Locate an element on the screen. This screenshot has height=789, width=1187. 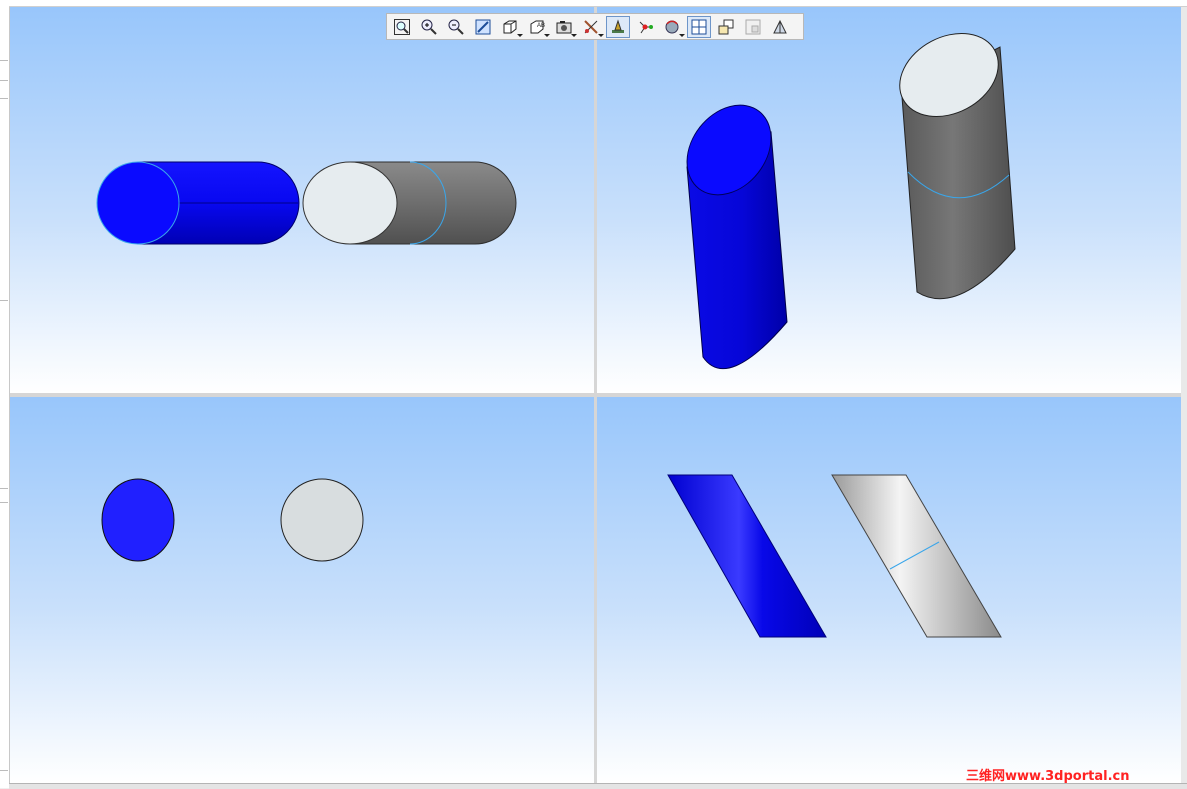
four-viewport-icon is located at coordinates (699, 26).